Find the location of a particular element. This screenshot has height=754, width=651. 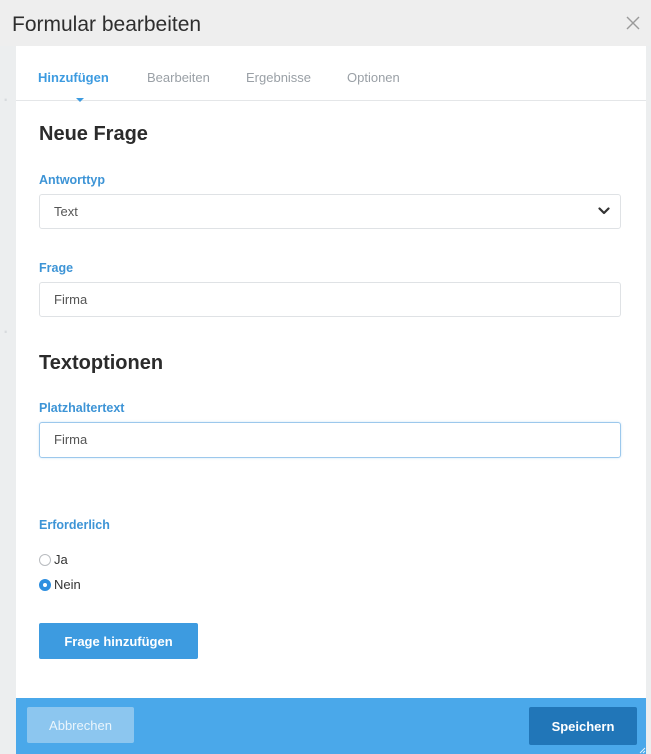

radio-label-nein: Nein is located at coordinates (67, 584).